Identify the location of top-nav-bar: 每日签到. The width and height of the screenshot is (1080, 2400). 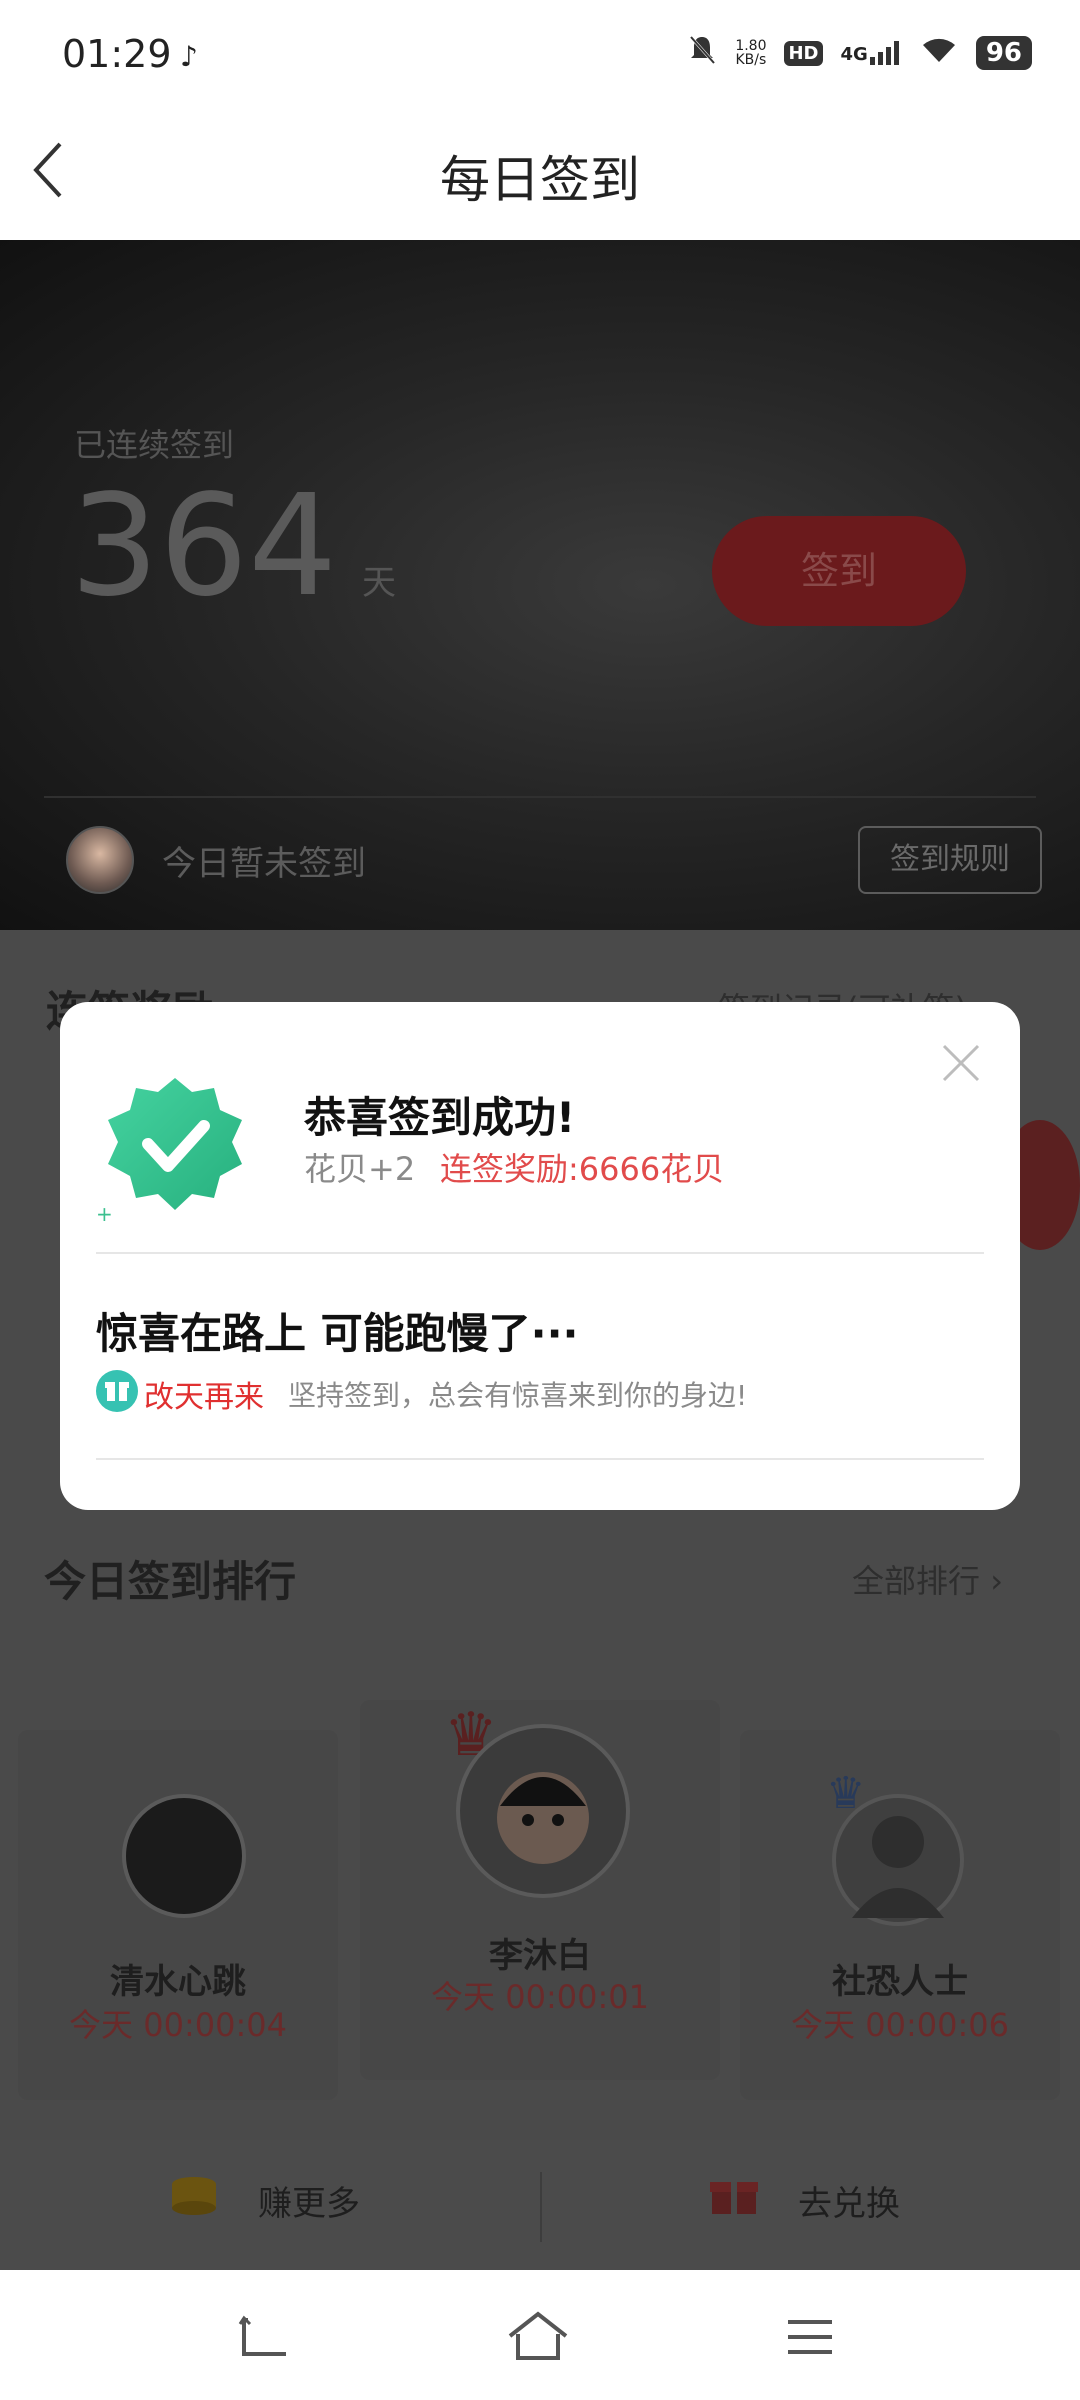
(540, 175).